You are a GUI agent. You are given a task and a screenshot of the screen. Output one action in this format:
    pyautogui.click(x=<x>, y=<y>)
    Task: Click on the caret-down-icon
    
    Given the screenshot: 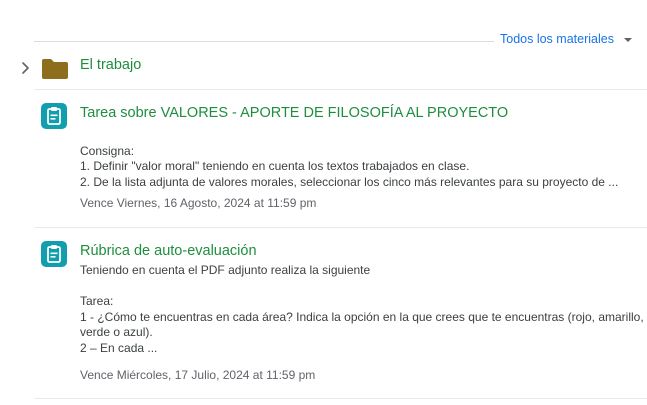 What is the action you would take?
    pyautogui.click(x=627, y=39)
    